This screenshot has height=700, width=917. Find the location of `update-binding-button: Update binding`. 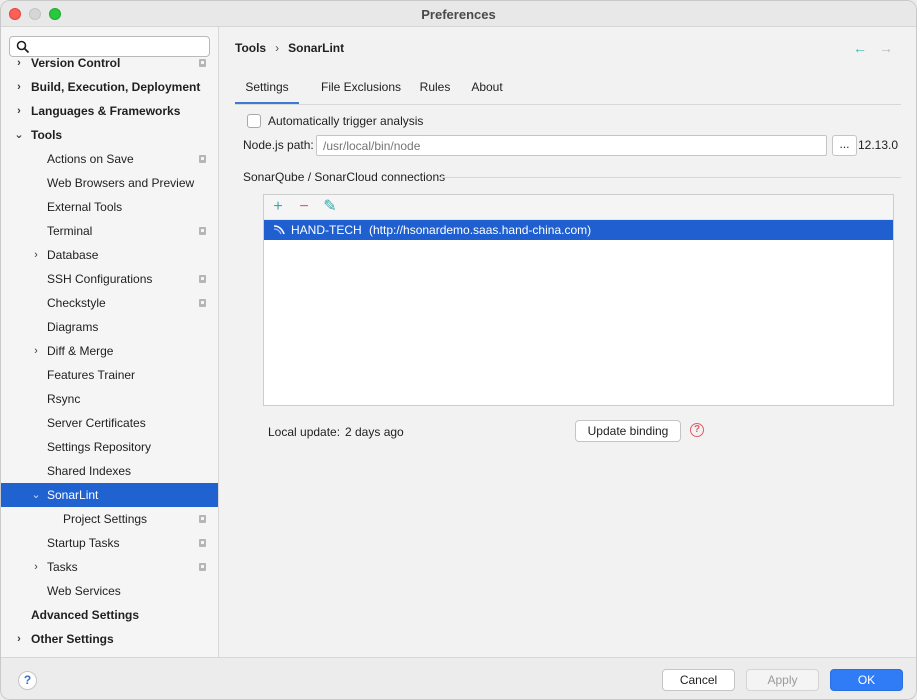

update-binding-button: Update binding is located at coordinates (628, 431).